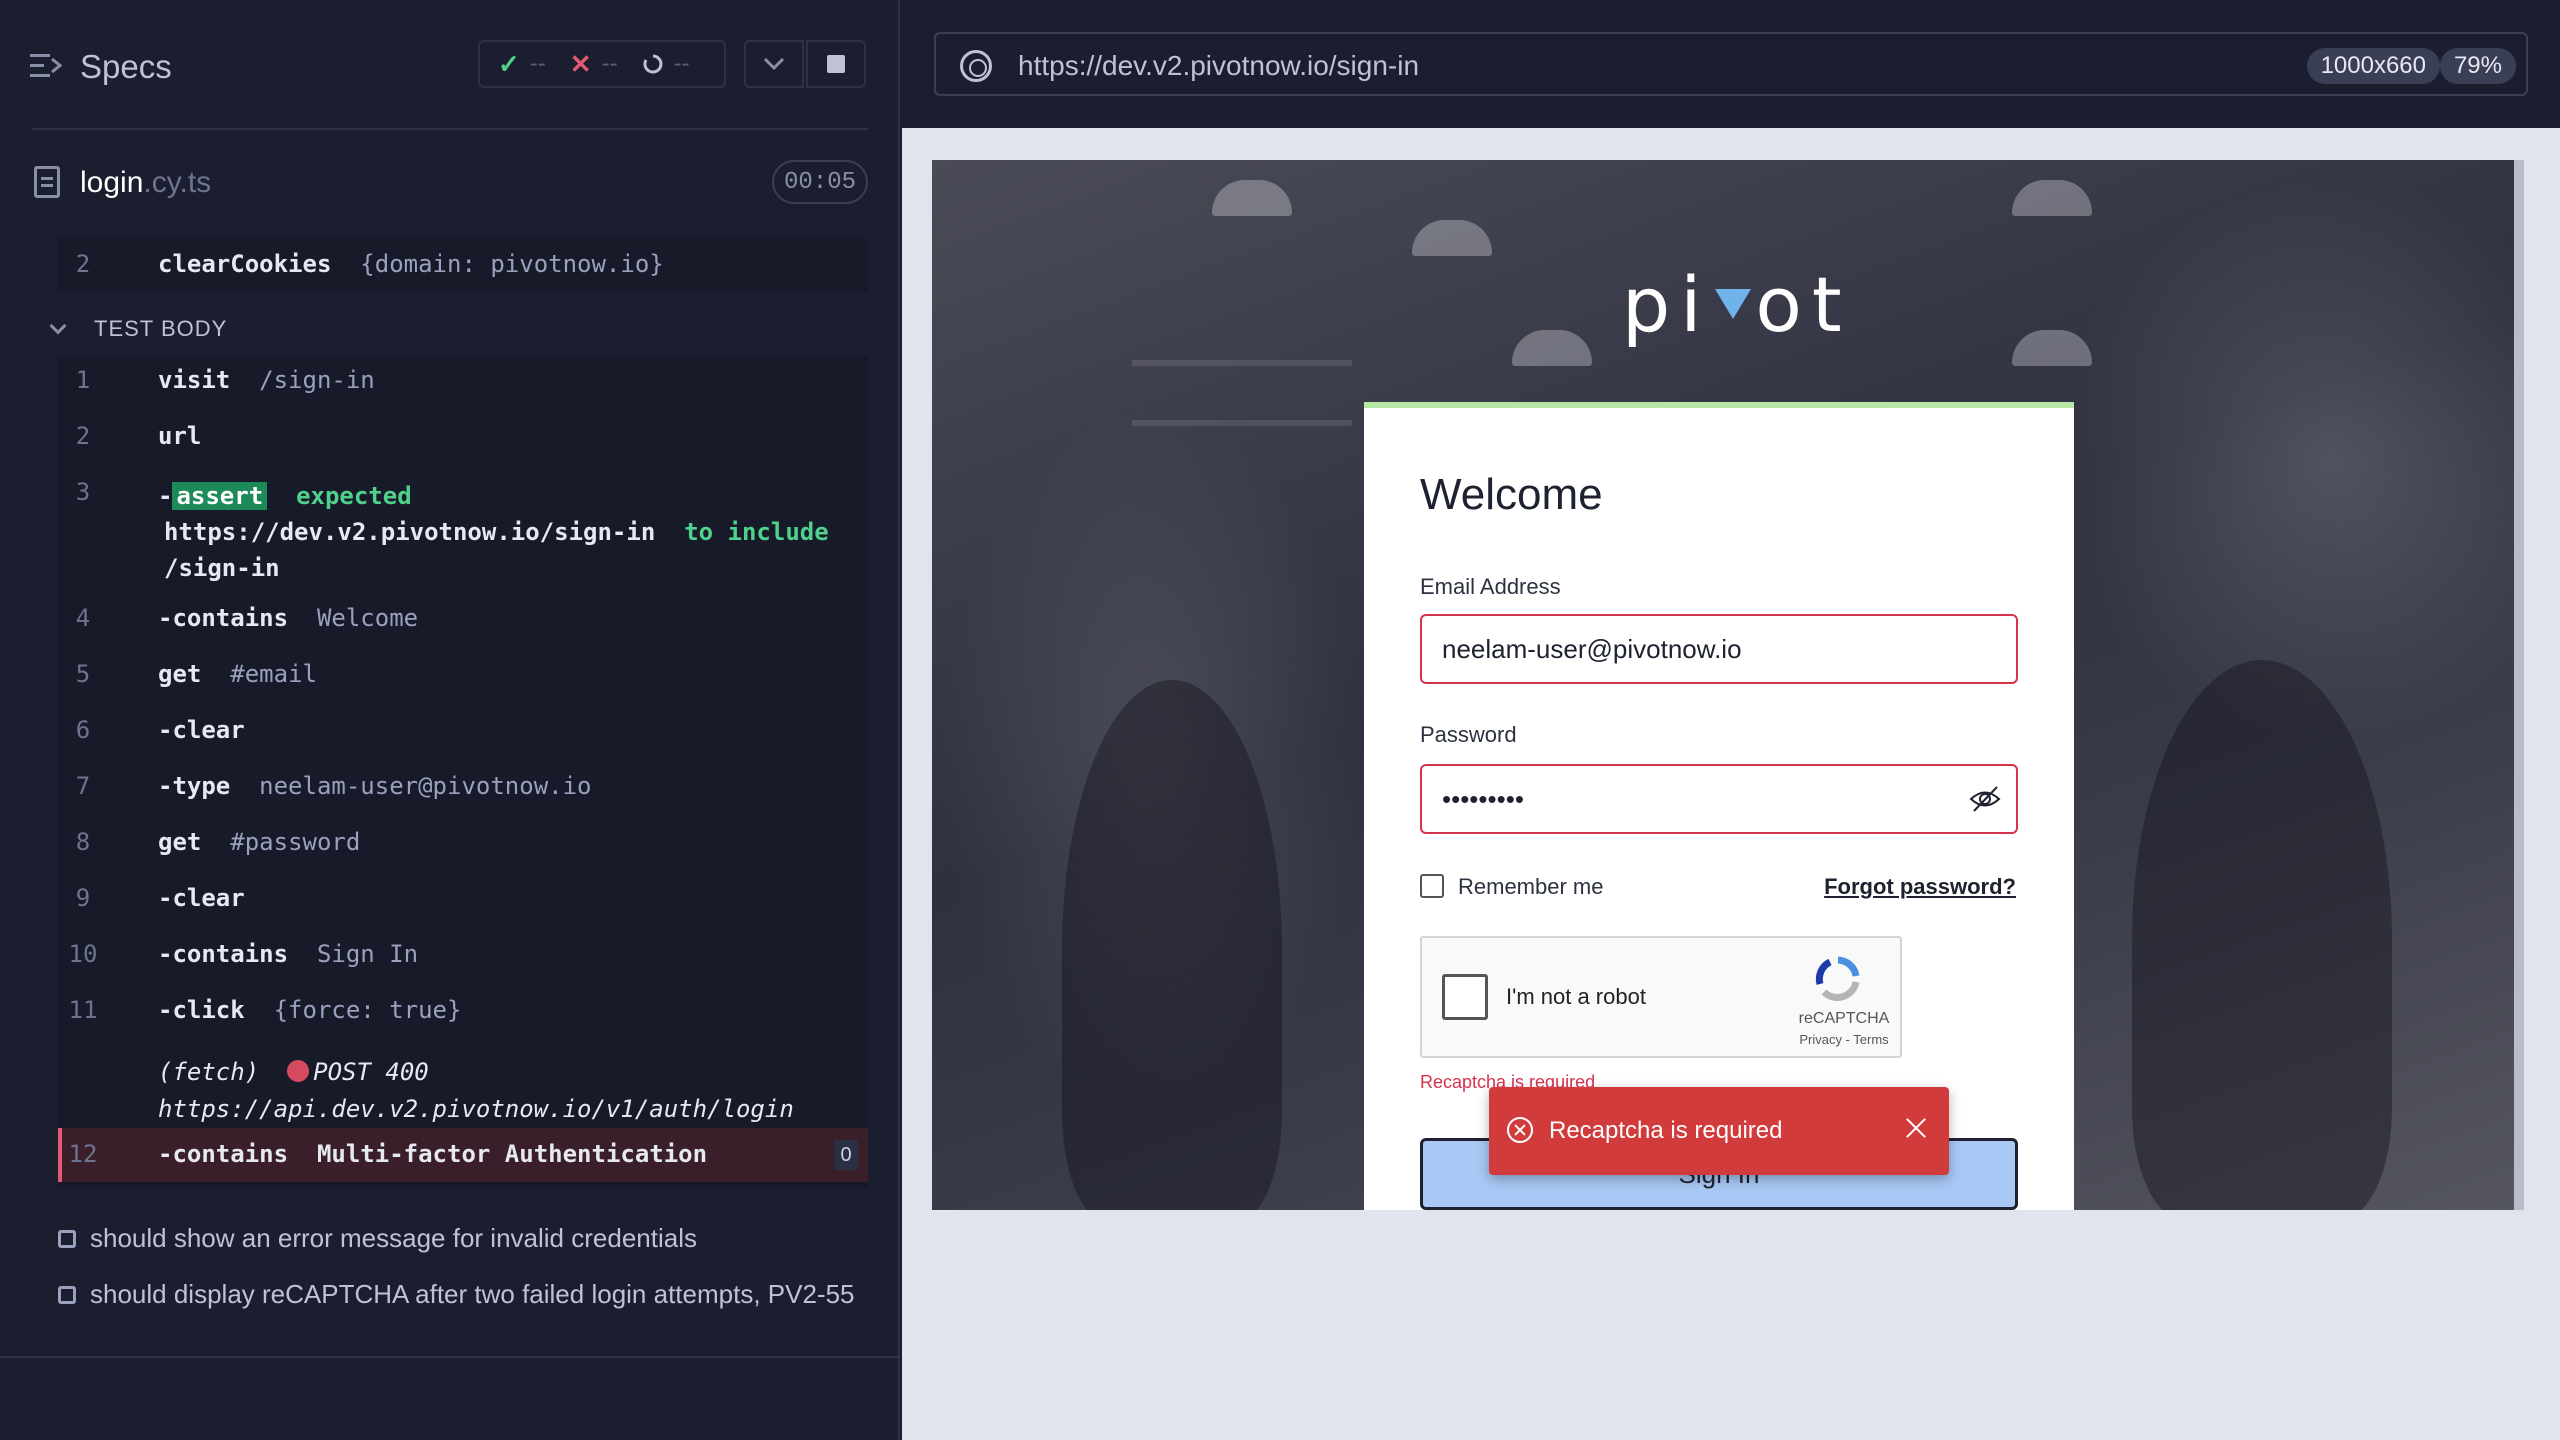 The width and height of the screenshot is (2560, 1440). I want to click on command-name: -contains Sign In, so click(288, 954).